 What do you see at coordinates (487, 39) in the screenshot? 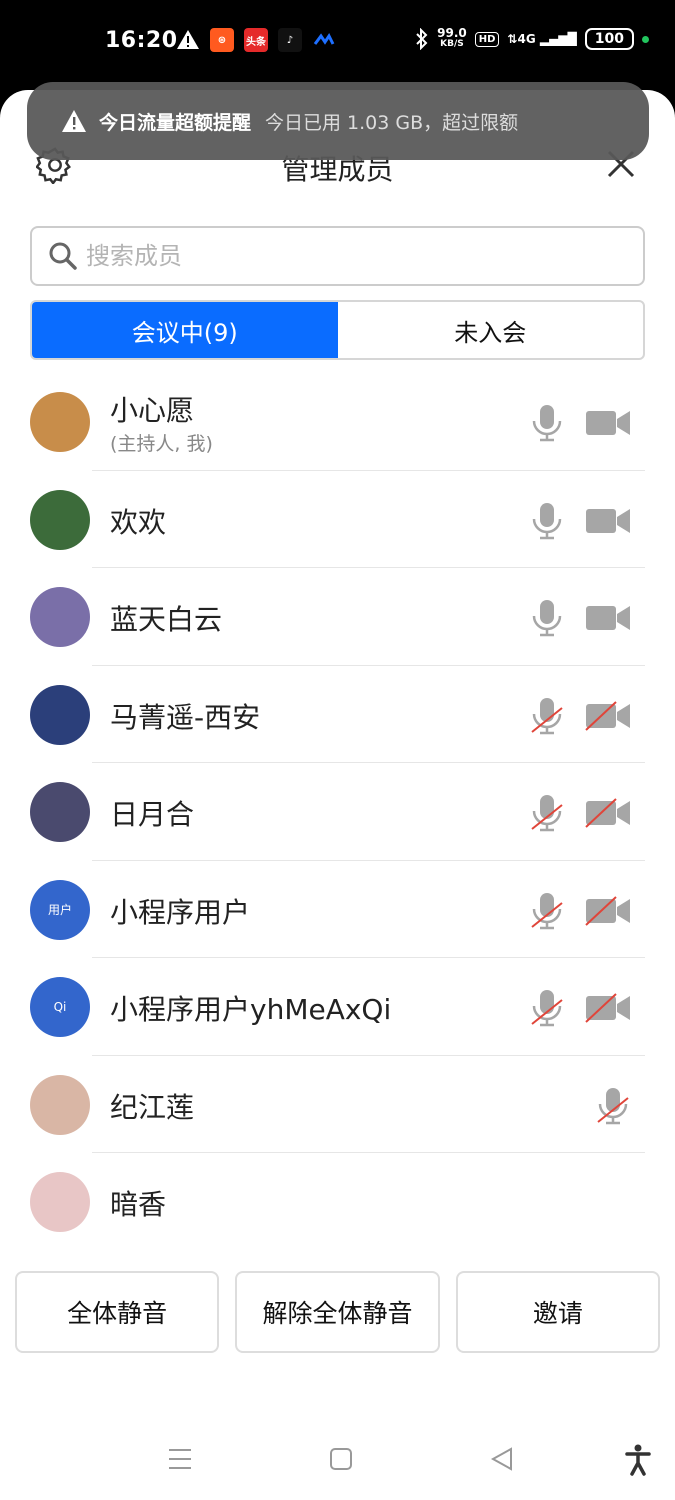
I see `hd-badge: HD` at bounding box center [487, 39].